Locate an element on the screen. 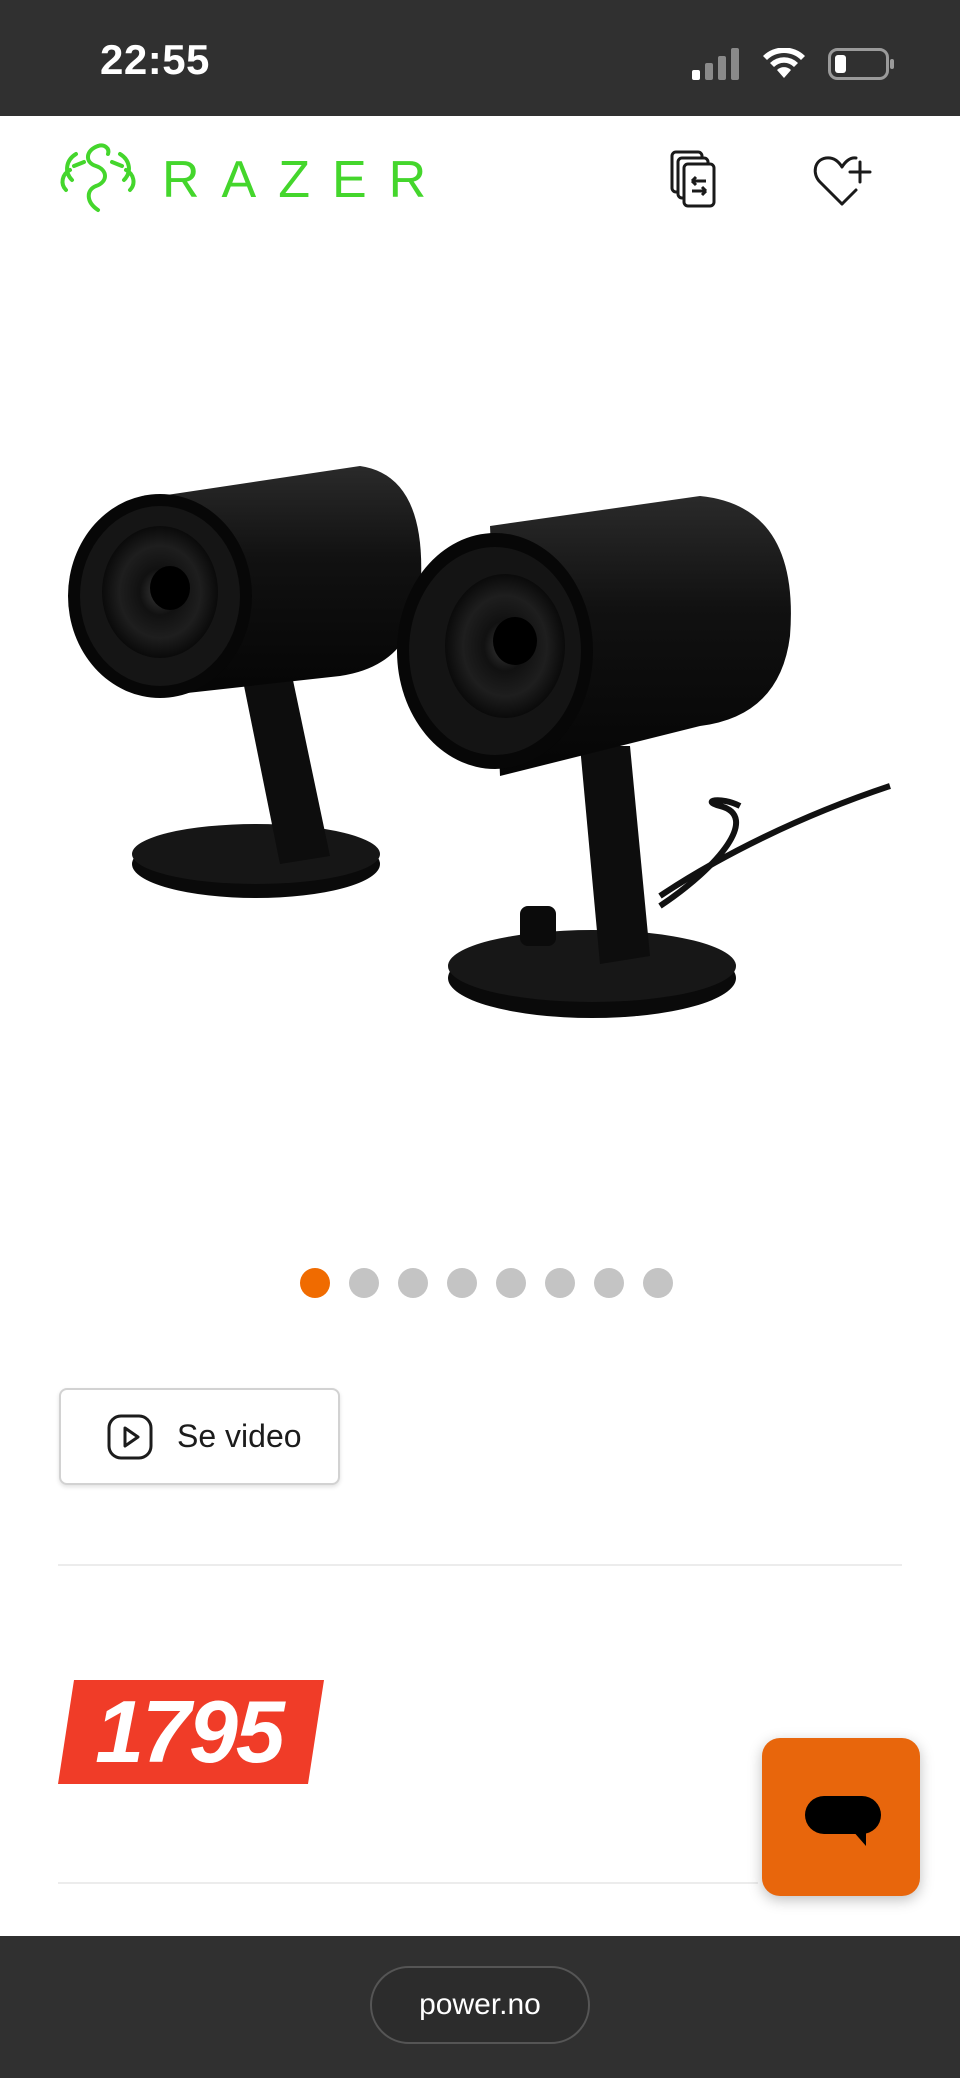 The image size is (960, 2078). carousel-dots is located at coordinates (480, 1283).